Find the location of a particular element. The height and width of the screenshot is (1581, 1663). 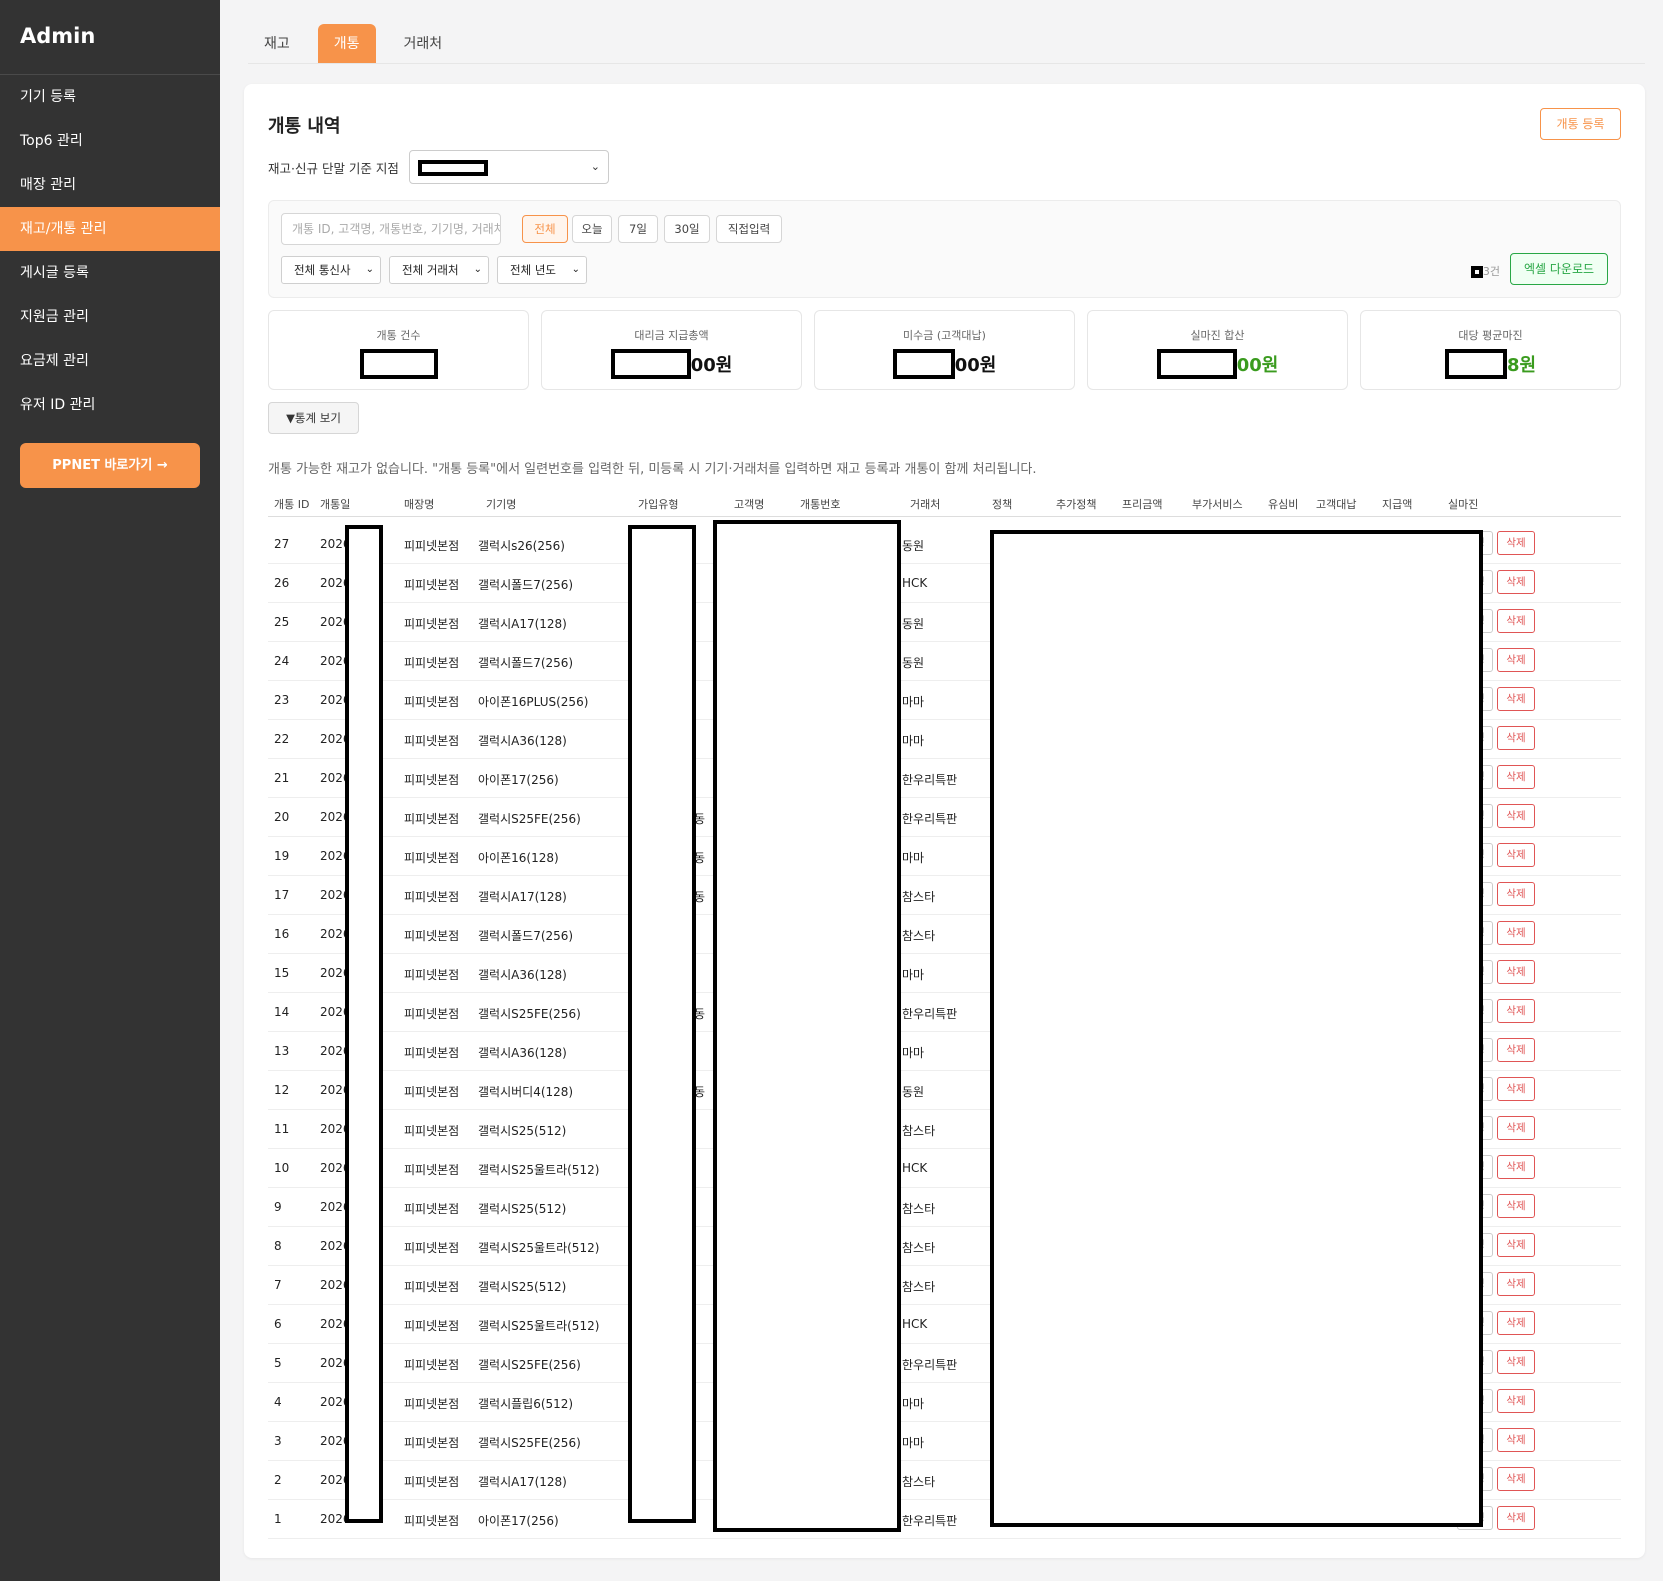

table-header-cell: 고객대납 is located at coordinates (1336, 504).